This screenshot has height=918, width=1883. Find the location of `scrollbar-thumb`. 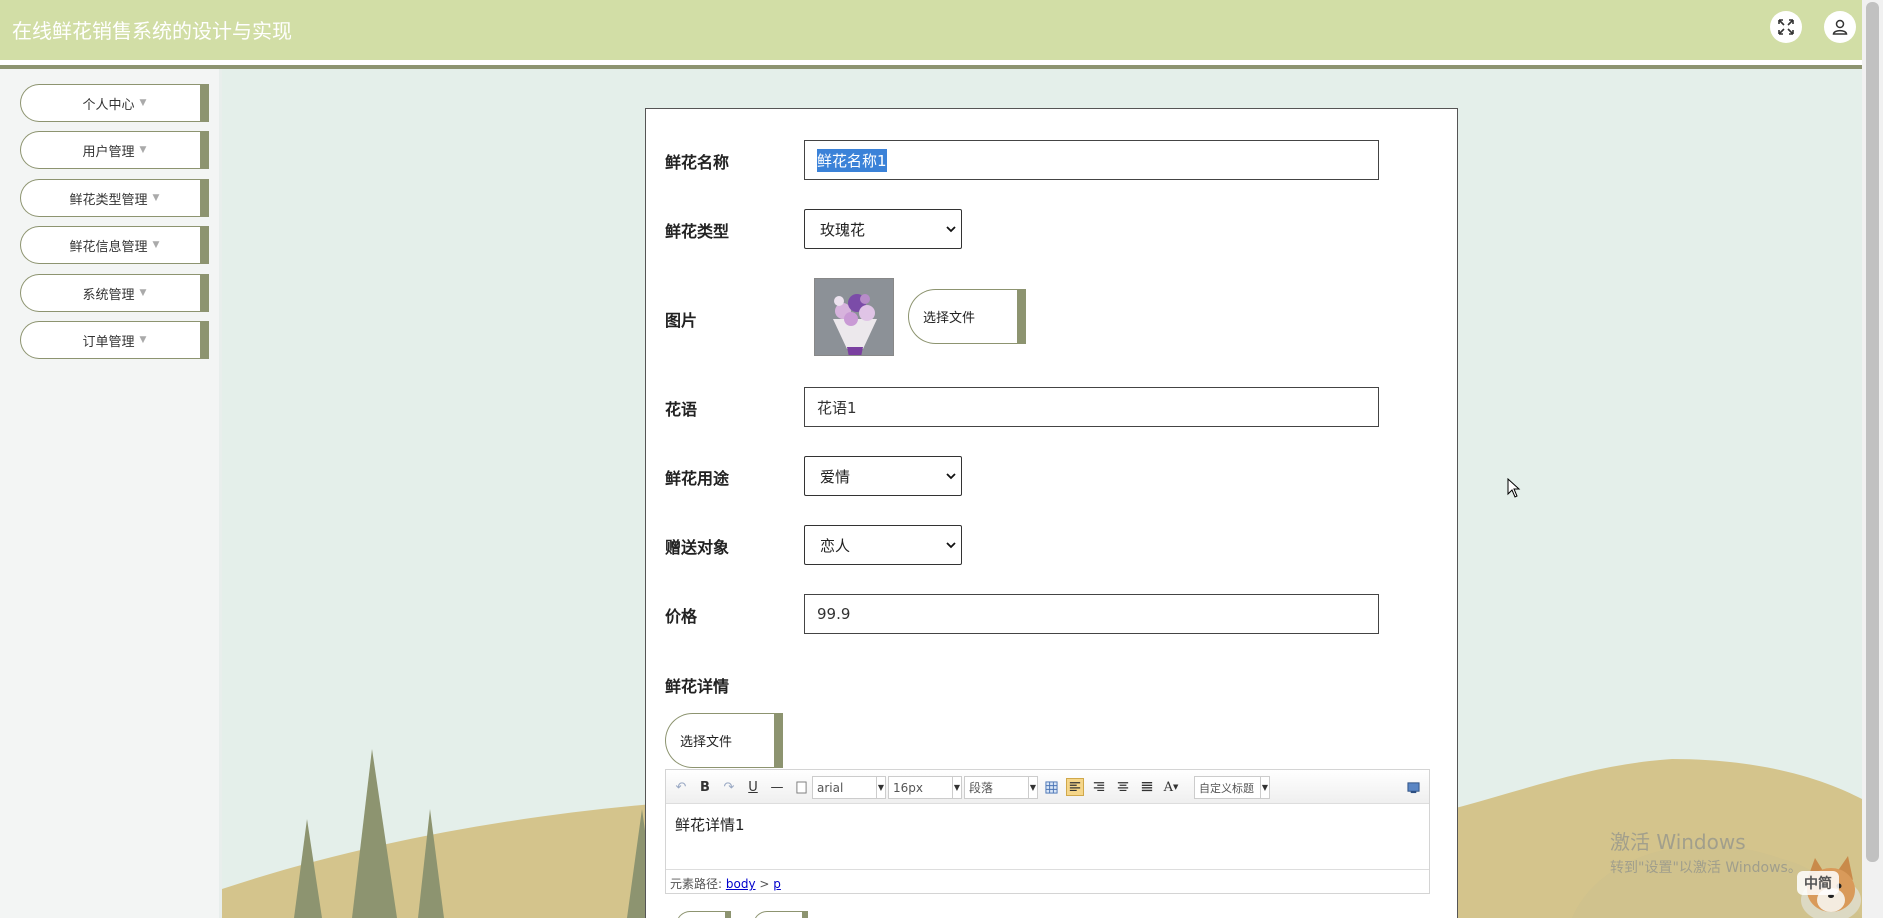

scrollbar-thumb is located at coordinates (1872, 432).